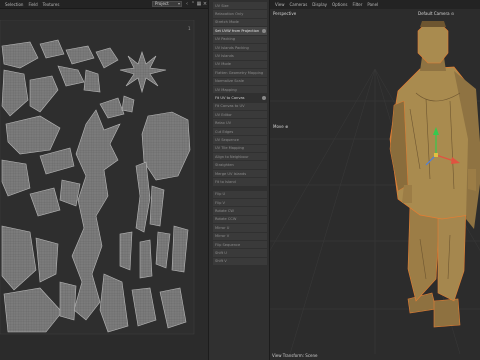  What do you see at coordinates (229, 81) in the screenshot?
I see `panel-tool-label: Normalize Scale` at bounding box center [229, 81].